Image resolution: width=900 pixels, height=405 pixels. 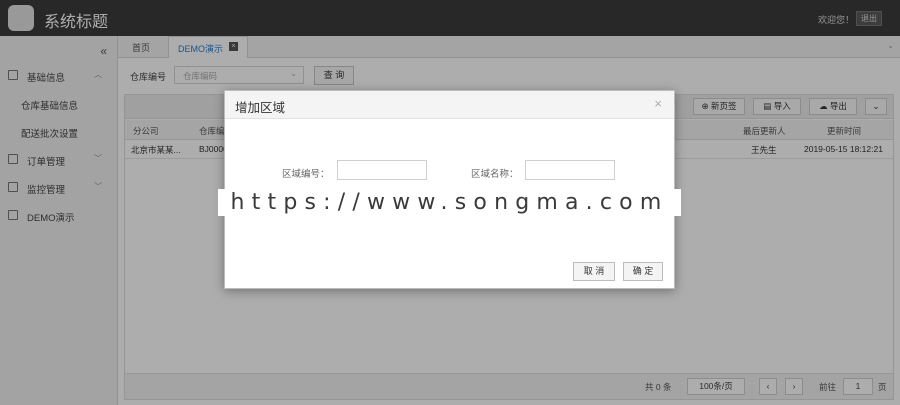 I want to click on area-name-input, so click(x=570, y=170).